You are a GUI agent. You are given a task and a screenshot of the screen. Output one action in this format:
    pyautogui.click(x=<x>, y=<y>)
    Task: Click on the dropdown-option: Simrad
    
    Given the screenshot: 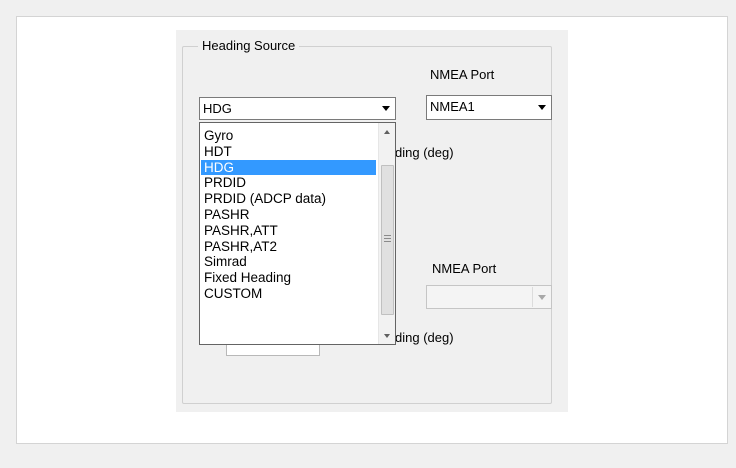 What is the action you would take?
    pyautogui.click(x=288, y=262)
    